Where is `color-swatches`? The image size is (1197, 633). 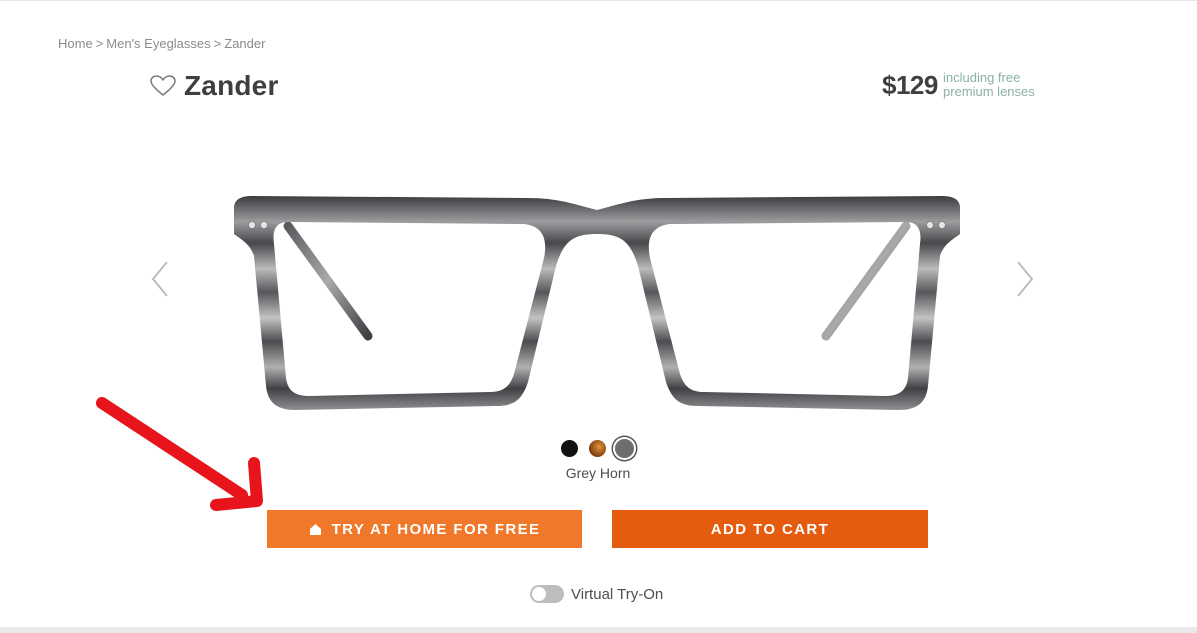
color-swatches is located at coordinates (600, 448).